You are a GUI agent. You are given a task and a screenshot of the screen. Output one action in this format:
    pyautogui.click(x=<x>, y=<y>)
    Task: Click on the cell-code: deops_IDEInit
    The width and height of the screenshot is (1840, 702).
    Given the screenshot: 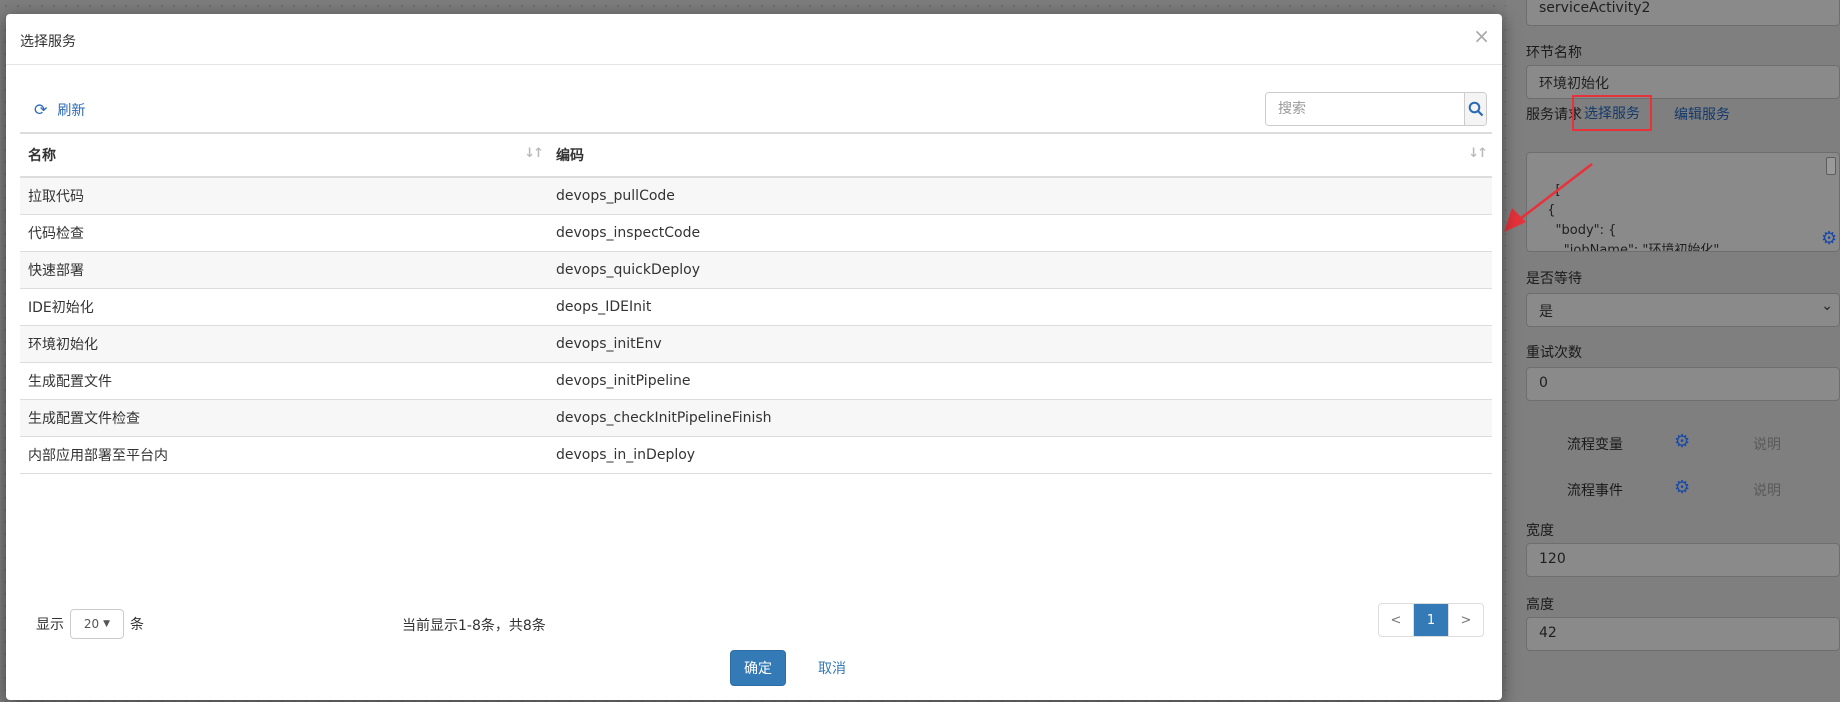 What is the action you would take?
    pyautogui.click(x=1020, y=307)
    